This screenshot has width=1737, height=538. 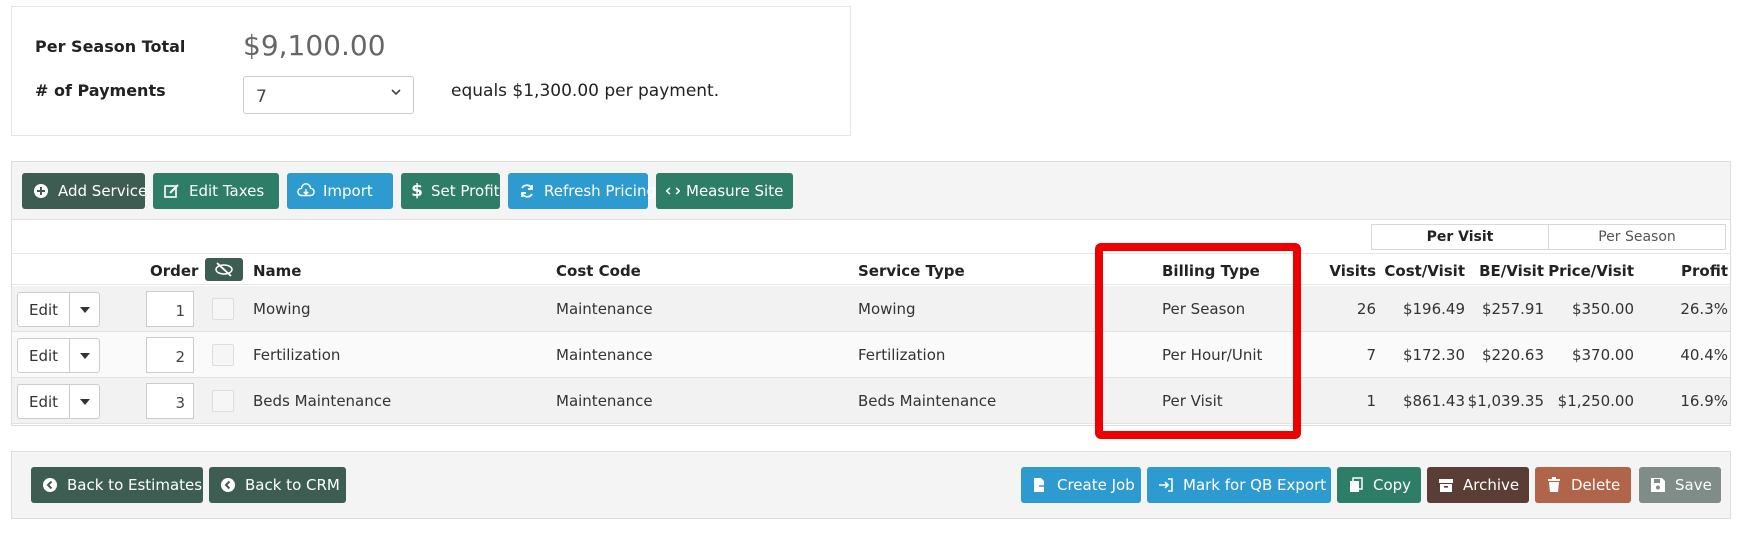 I want to click on profit: 26.3%, so click(x=1704, y=309).